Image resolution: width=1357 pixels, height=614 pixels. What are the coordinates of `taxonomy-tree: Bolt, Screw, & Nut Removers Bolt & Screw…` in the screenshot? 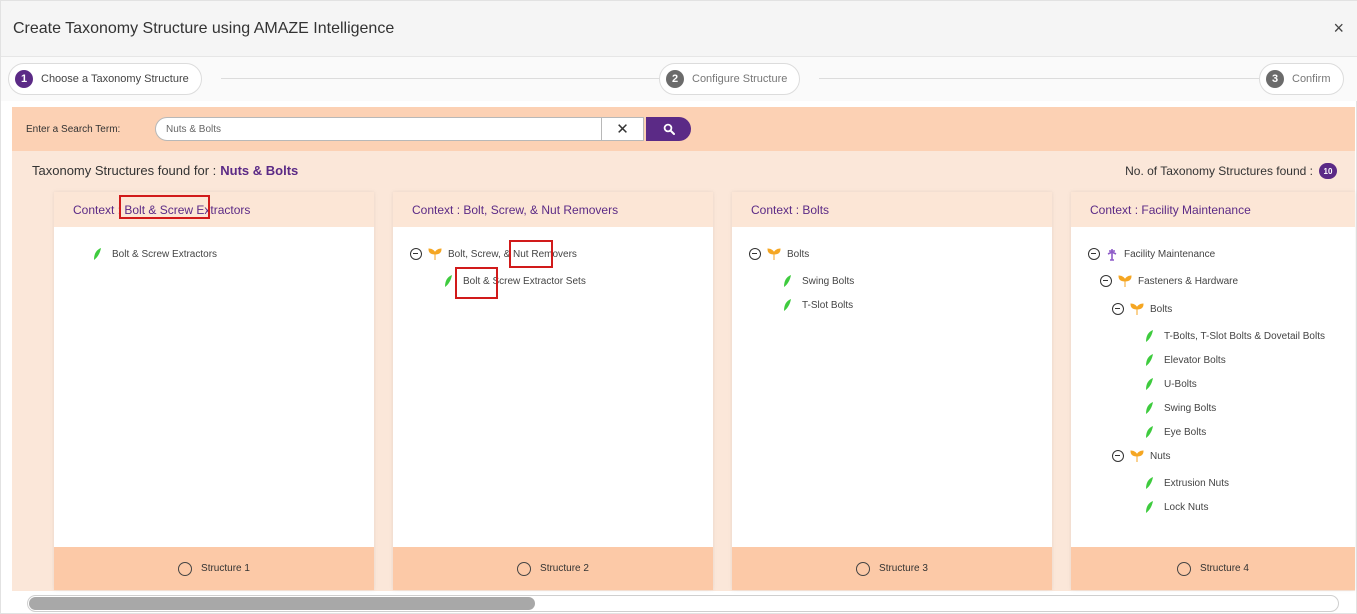 It's located at (553, 257).